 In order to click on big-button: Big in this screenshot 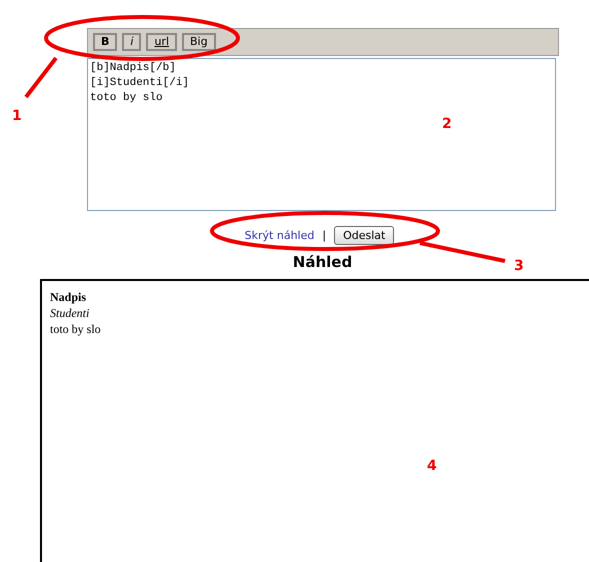, I will do `click(199, 42)`.